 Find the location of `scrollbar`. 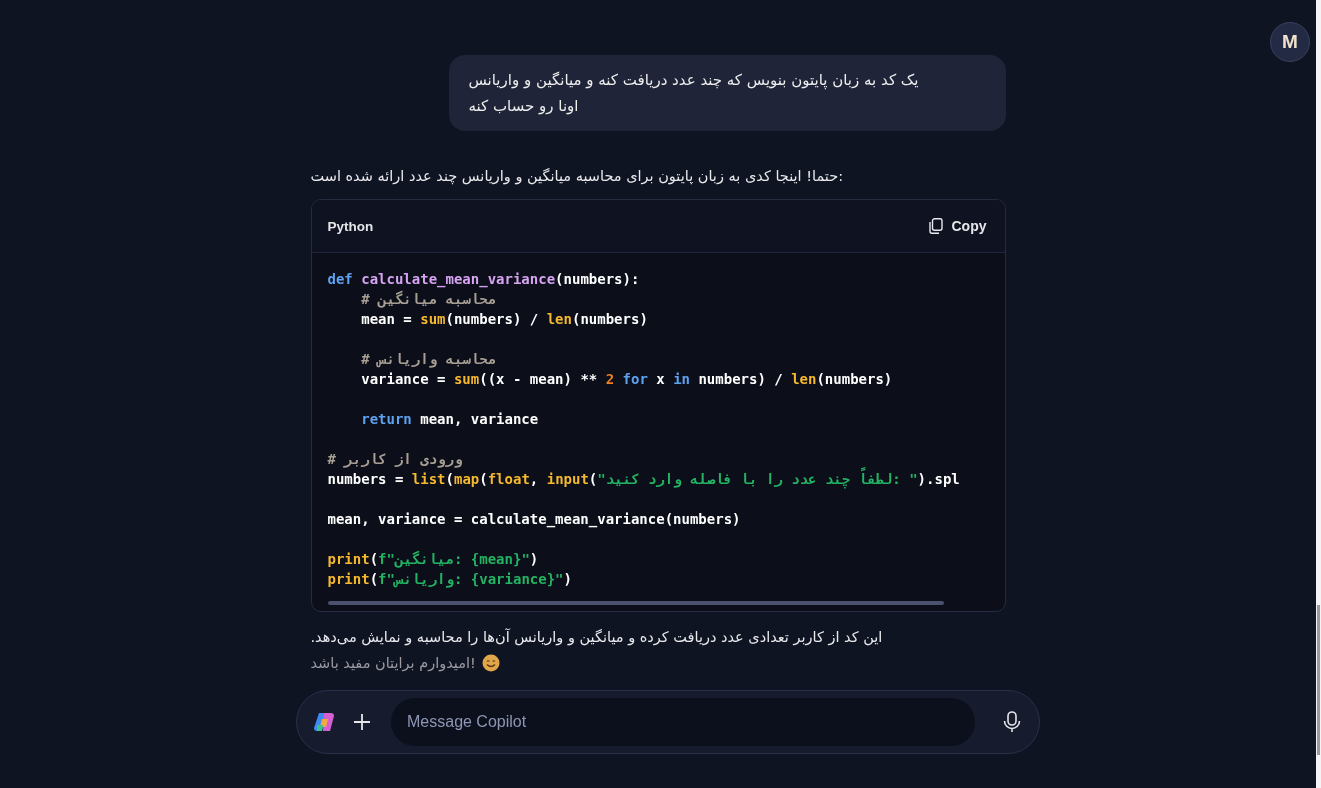

scrollbar is located at coordinates (1318, 394).